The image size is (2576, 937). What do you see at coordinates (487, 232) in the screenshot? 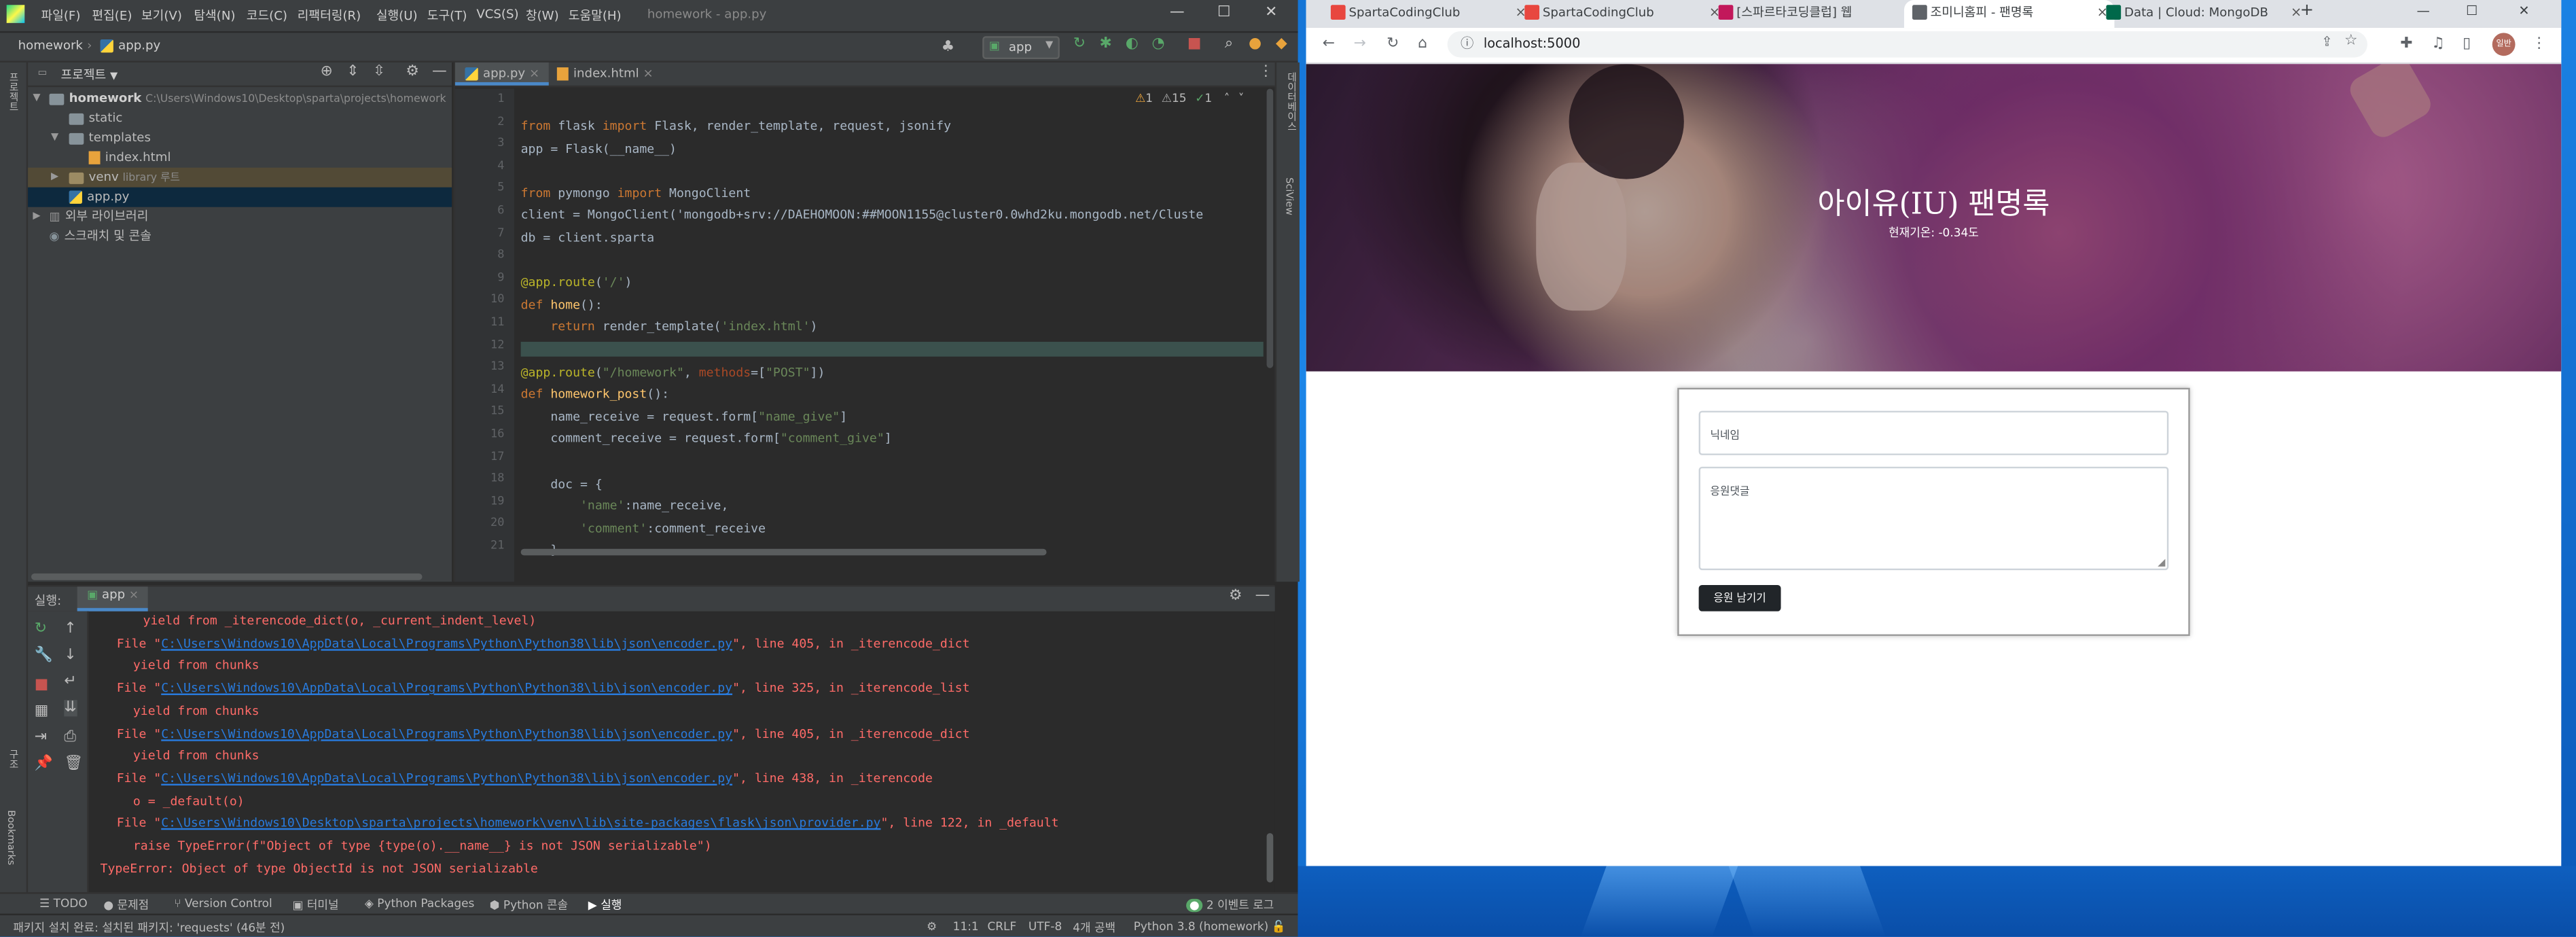
I see `line-number: 7` at bounding box center [487, 232].